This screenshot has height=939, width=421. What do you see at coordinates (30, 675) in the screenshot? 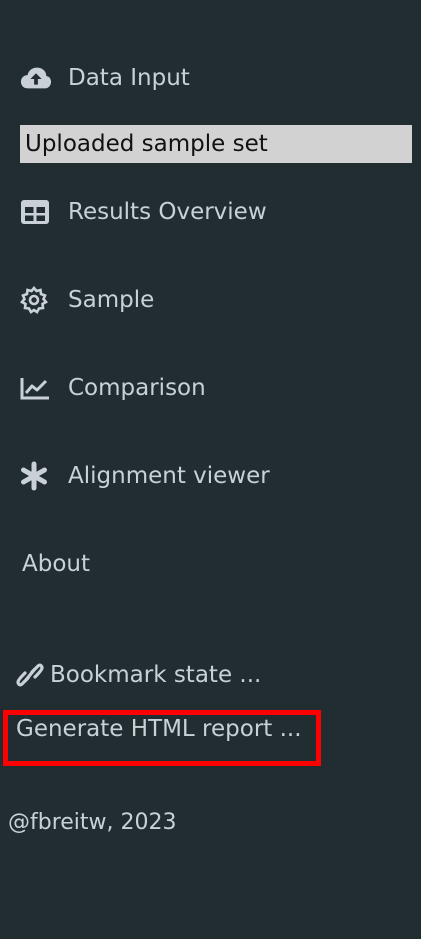
I see `link-icon` at bounding box center [30, 675].